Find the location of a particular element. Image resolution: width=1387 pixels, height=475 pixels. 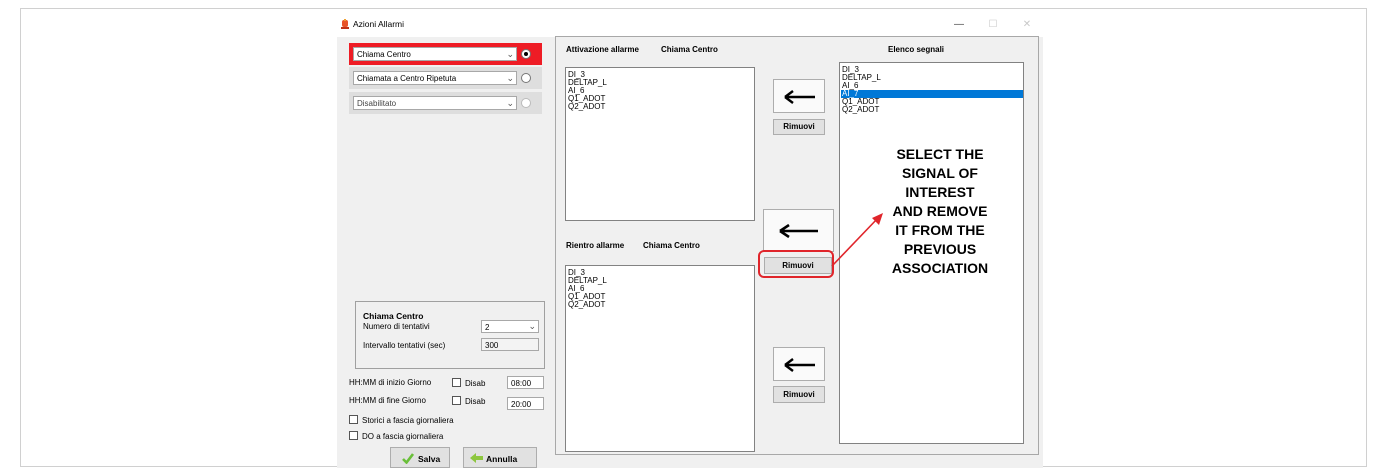

maximize-button: ☐ is located at coordinates (993, 25).